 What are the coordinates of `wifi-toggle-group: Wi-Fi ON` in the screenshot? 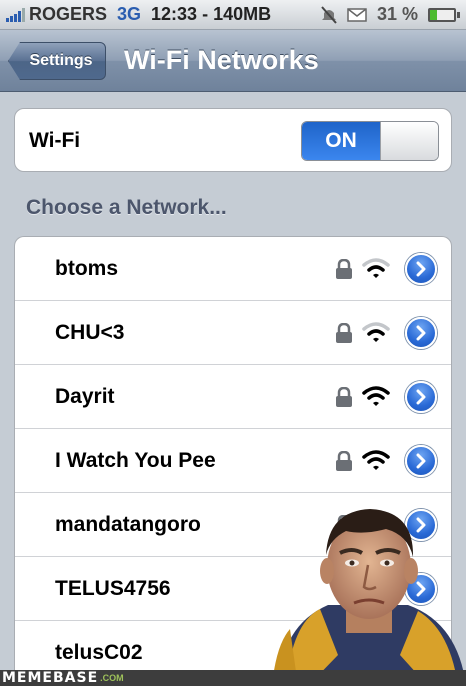 It's located at (233, 140).